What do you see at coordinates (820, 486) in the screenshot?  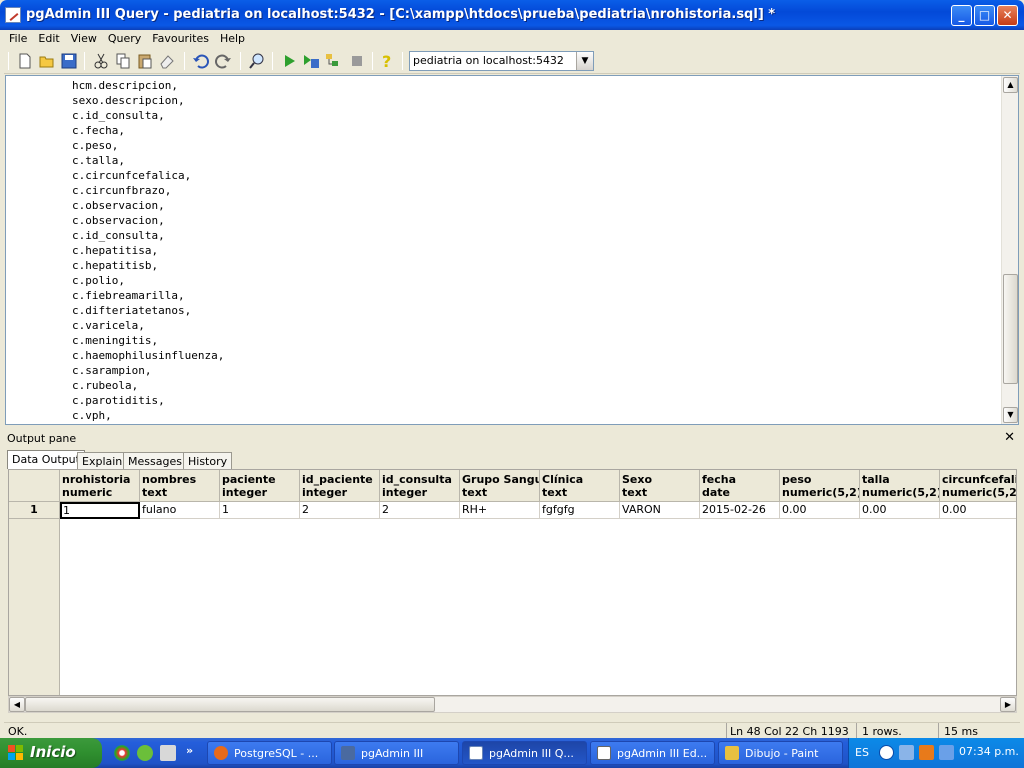 I see `column-header: peso numeric(5,2)` at bounding box center [820, 486].